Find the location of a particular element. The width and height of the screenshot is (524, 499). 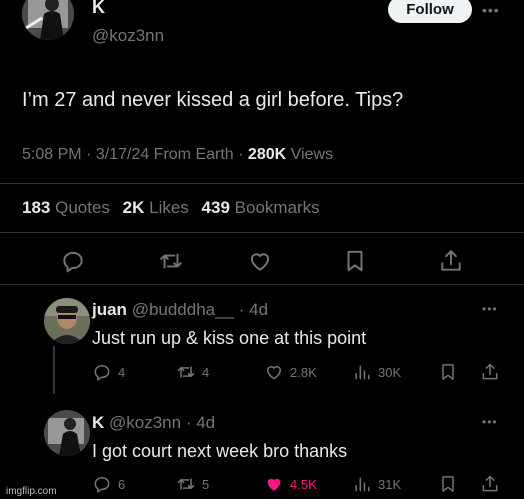

engagement-stats: 183 Quotes 2K Likes 439 Bookmarks is located at coordinates (175, 208).